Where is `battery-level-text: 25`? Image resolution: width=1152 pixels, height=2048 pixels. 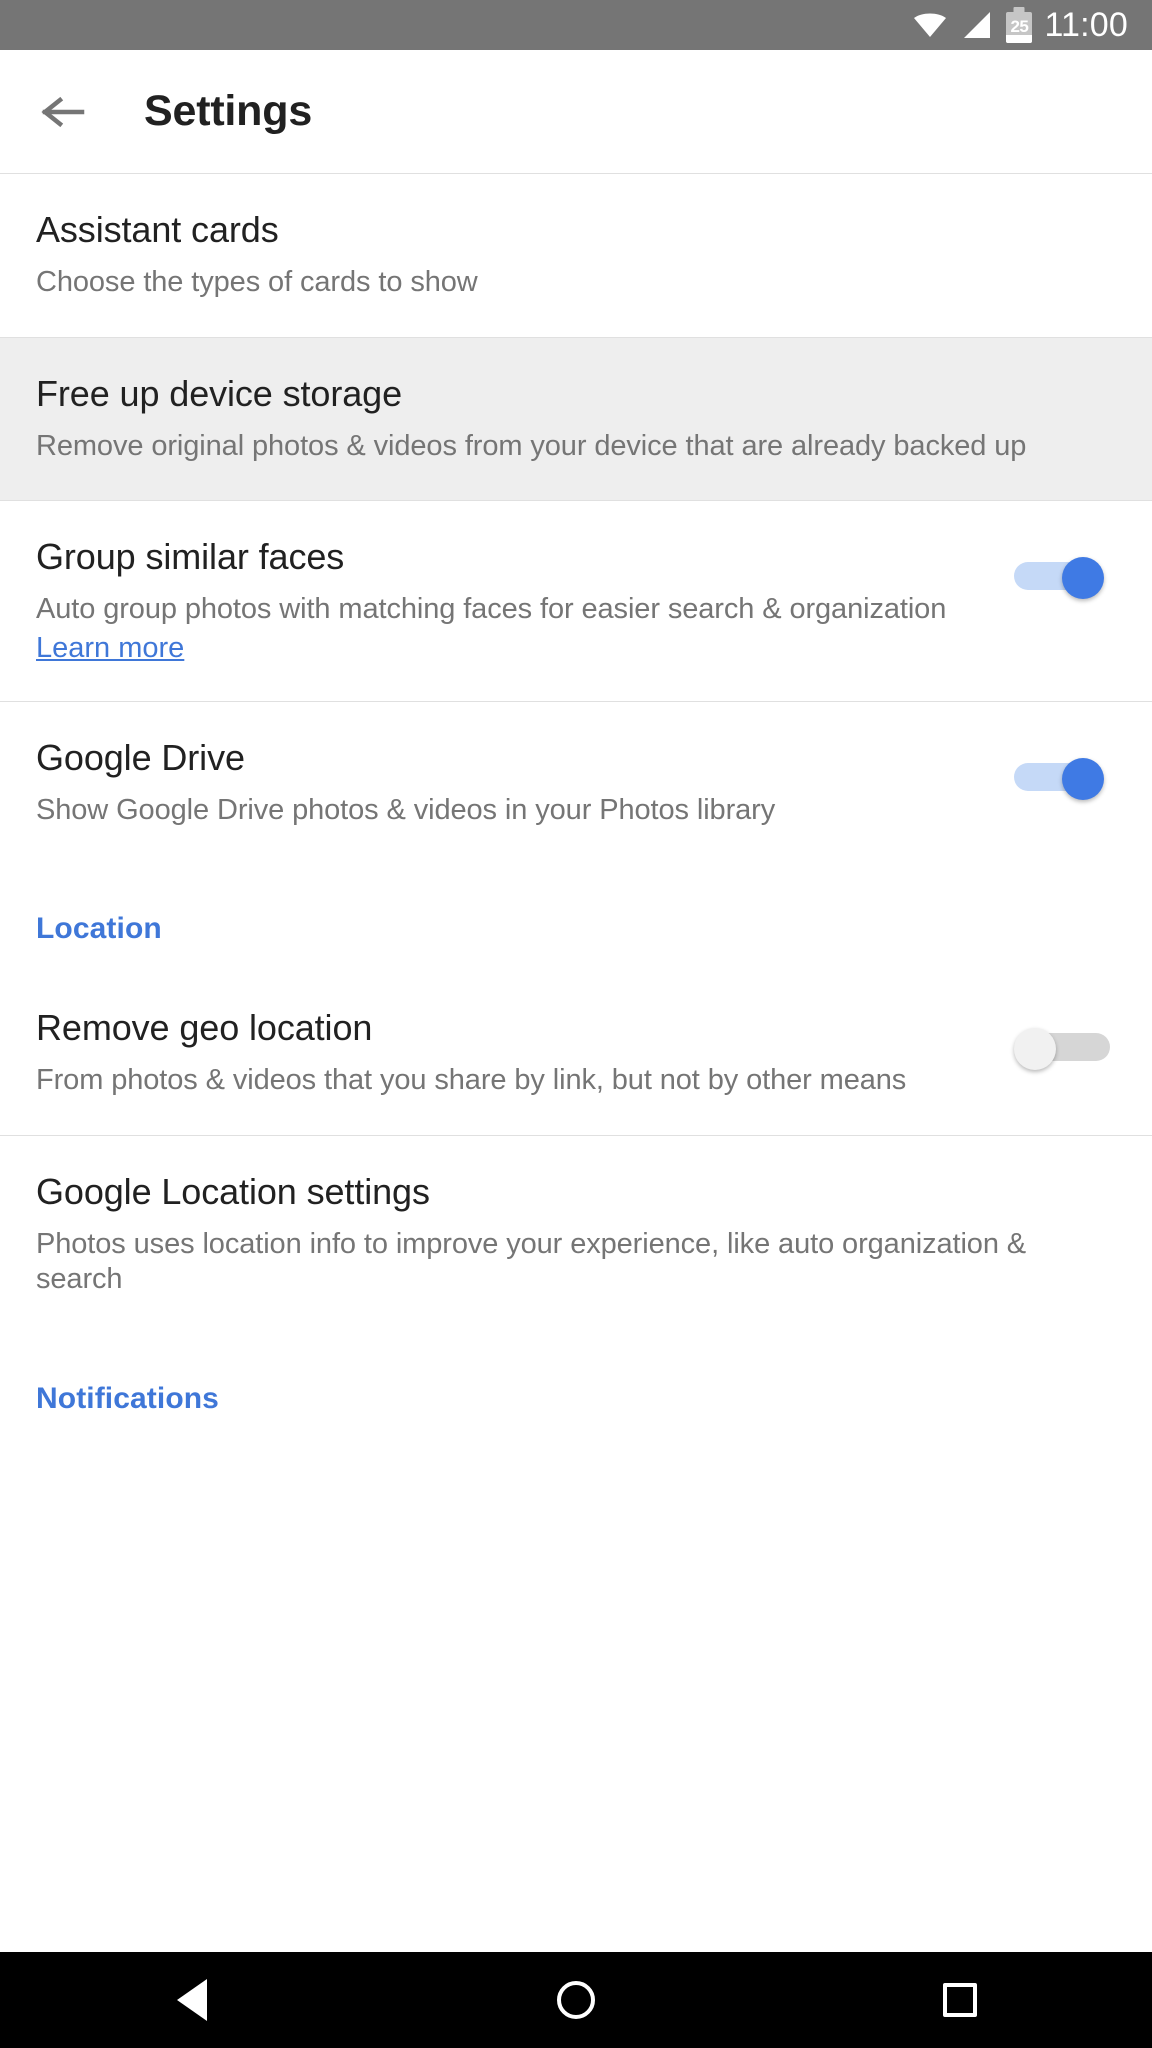
battery-level-text: 25 is located at coordinates (1019, 26).